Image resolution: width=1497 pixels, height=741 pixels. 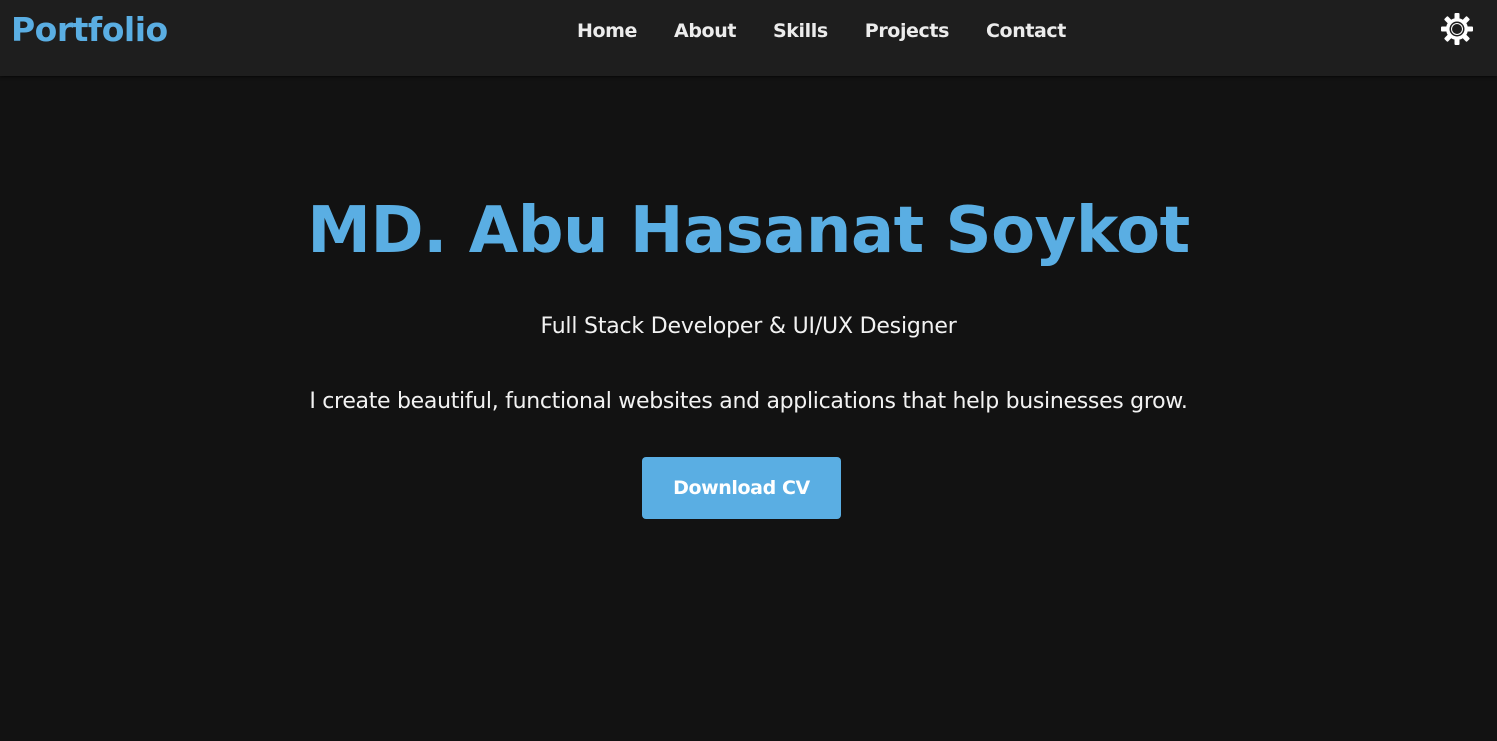 I want to click on nav-link-contact: Contact, so click(x=1026, y=31).